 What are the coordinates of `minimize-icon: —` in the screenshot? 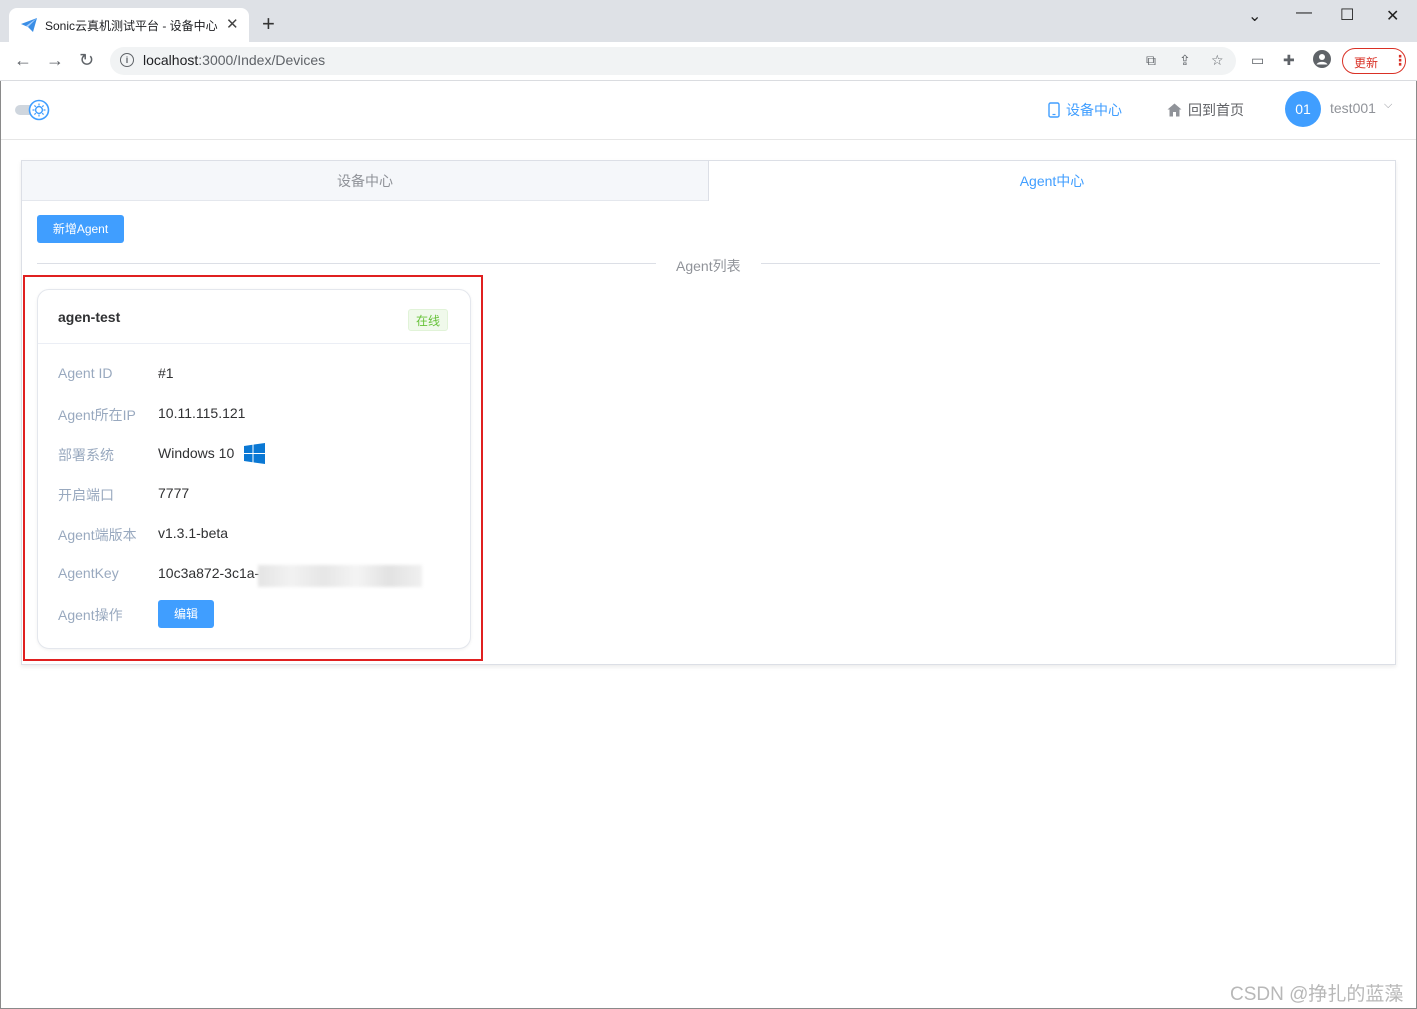 It's located at (1304, 13).